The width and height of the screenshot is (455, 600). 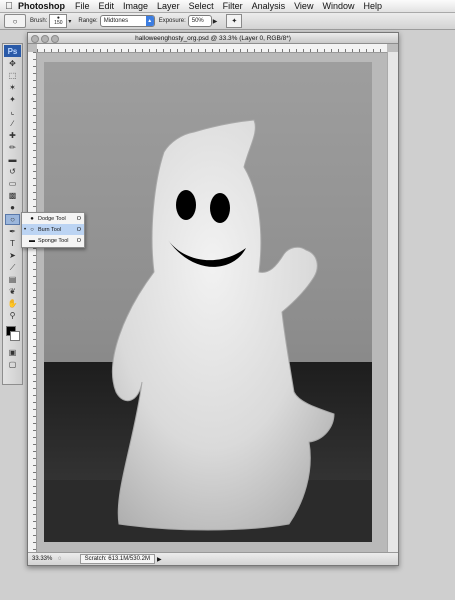 I want to click on history-brush-tool-icon: ↺, so click(x=12, y=171).